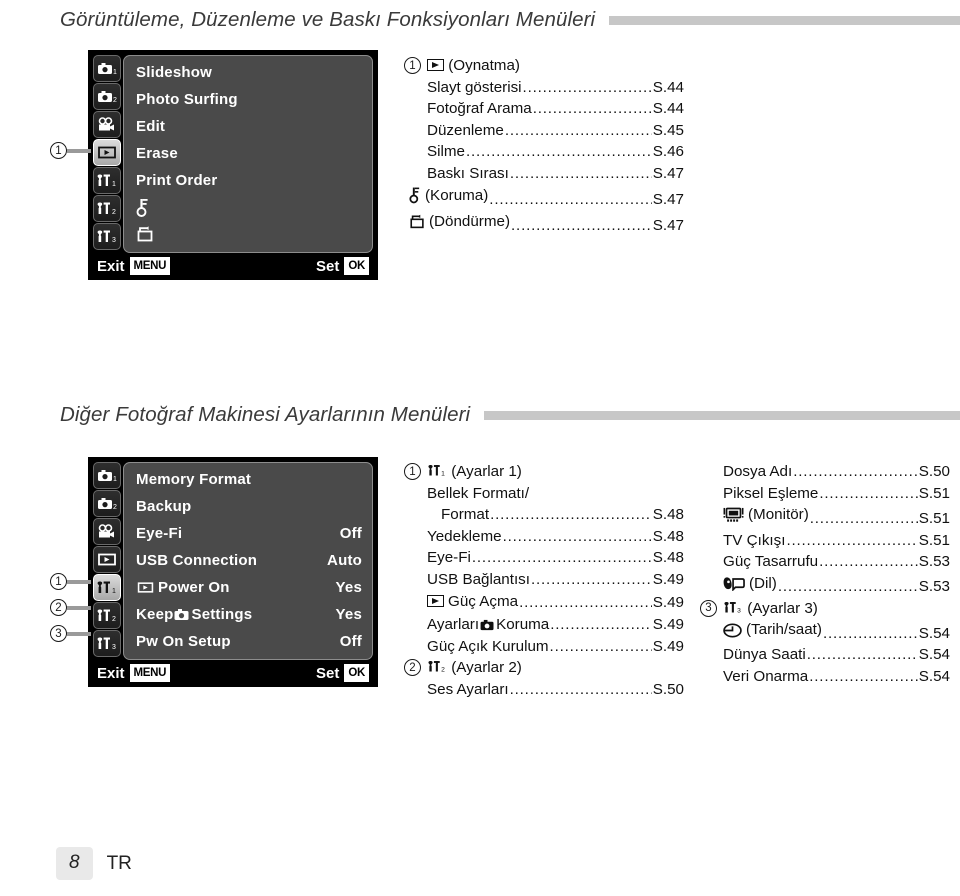 The image size is (960, 896). I want to click on menu-row-label: Eye-Fi, so click(159, 533).